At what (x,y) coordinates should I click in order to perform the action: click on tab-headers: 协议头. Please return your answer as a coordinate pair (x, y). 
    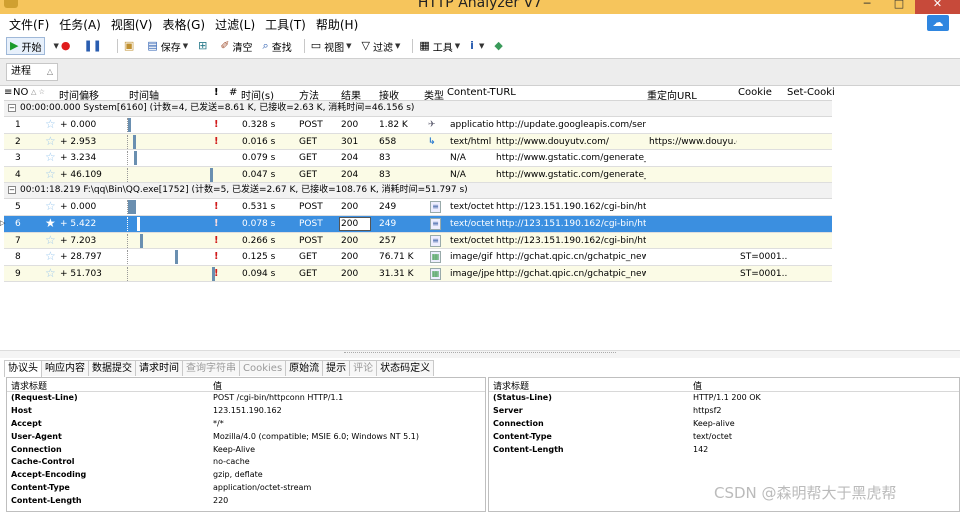
    Looking at the image, I should click on (23, 368).